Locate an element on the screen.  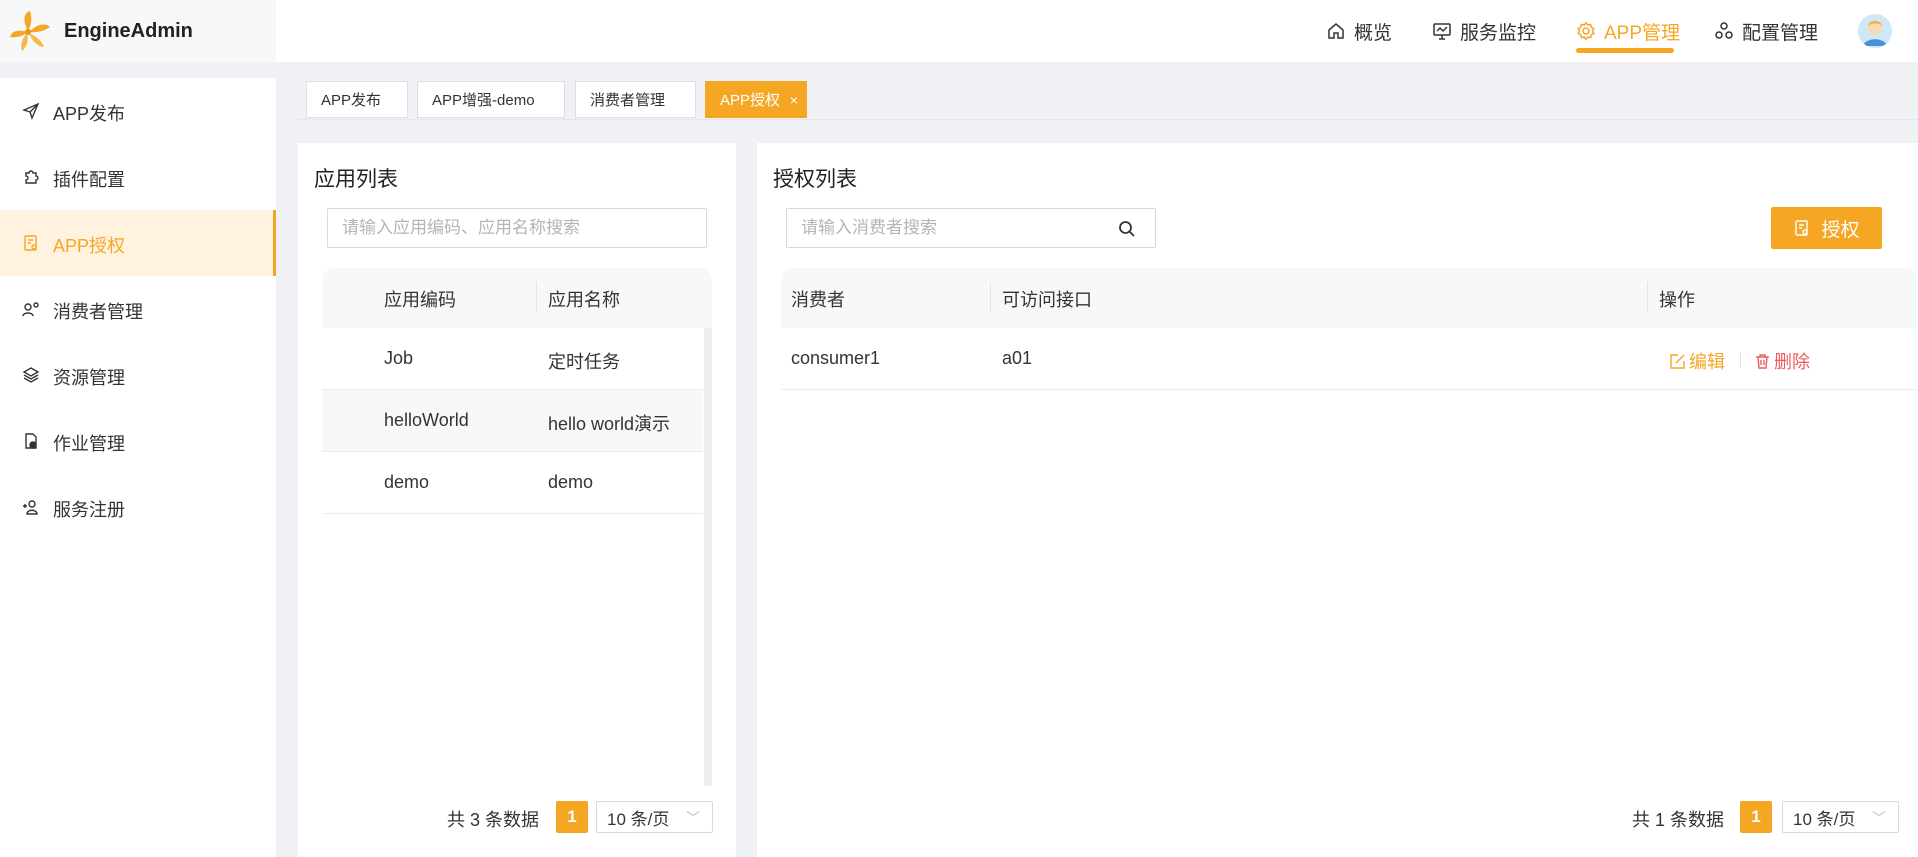
delete-label: 删除 is located at coordinates (1792, 362).